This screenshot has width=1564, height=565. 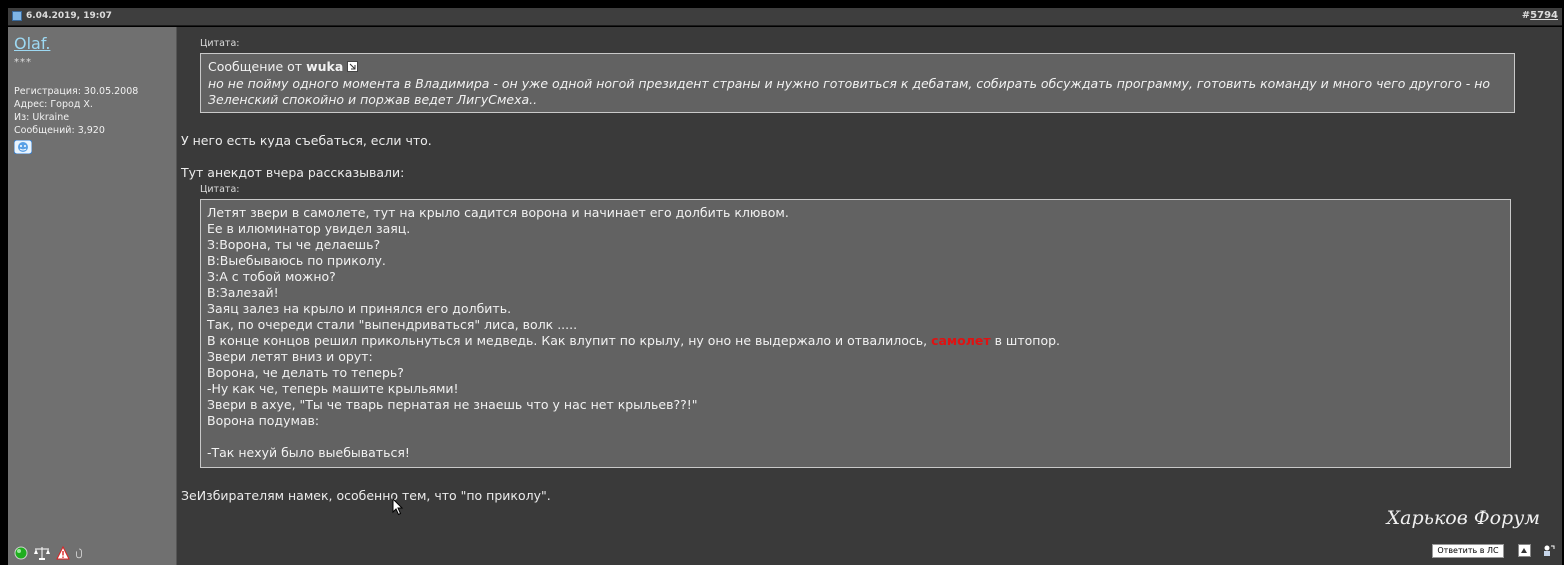 What do you see at coordinates (294, 244) in the screenshot?
I see `quote2-line: З:Ворона, ты че делаешь?` at bounding box center [294, 244].